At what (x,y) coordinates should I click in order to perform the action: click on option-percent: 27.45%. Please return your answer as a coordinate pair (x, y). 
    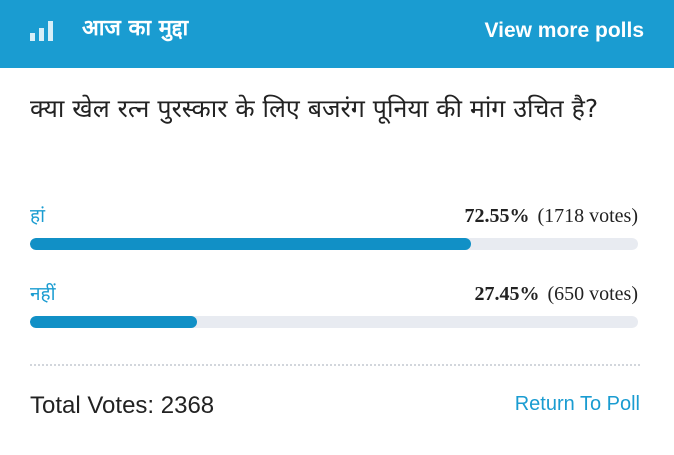
    Looking at the image, I should click on (507, 294).